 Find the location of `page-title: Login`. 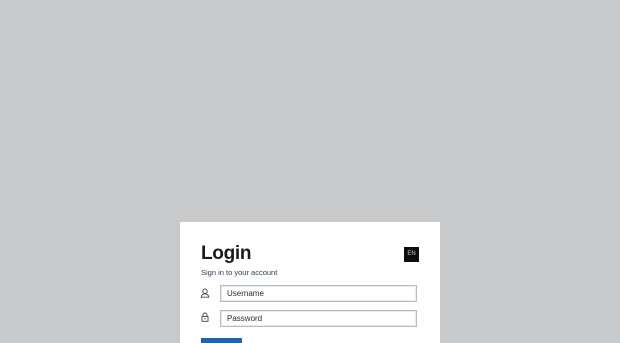

page-title: Login is located at coordinates (226, 253).